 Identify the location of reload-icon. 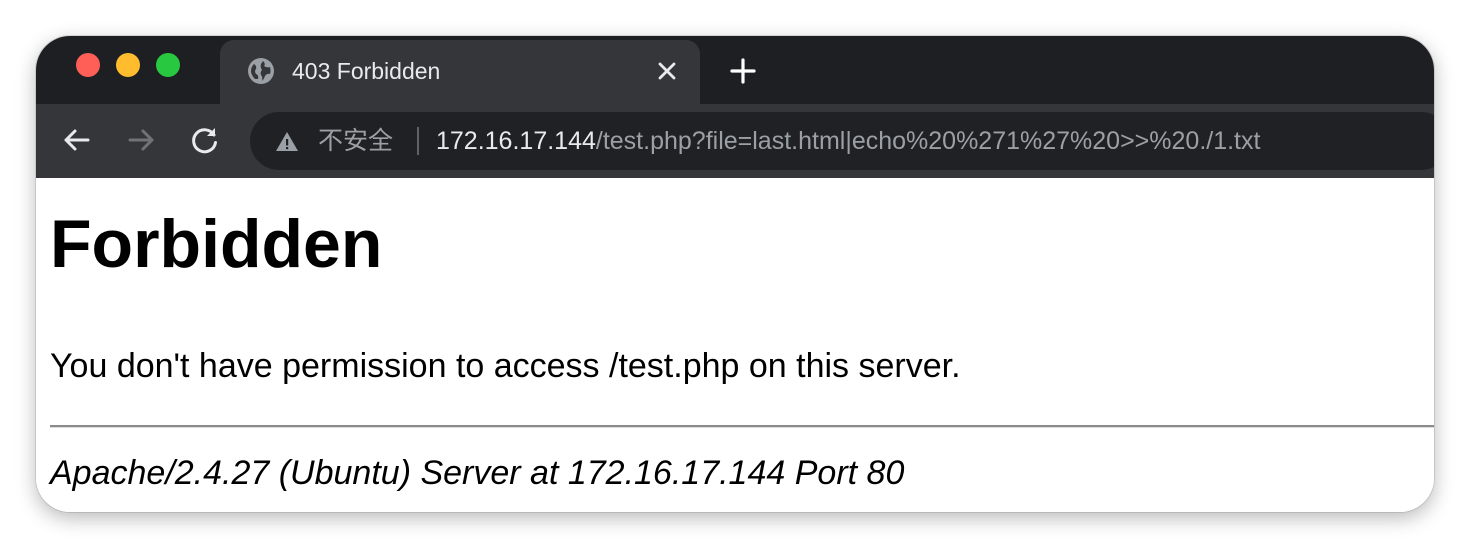
(204, 141).